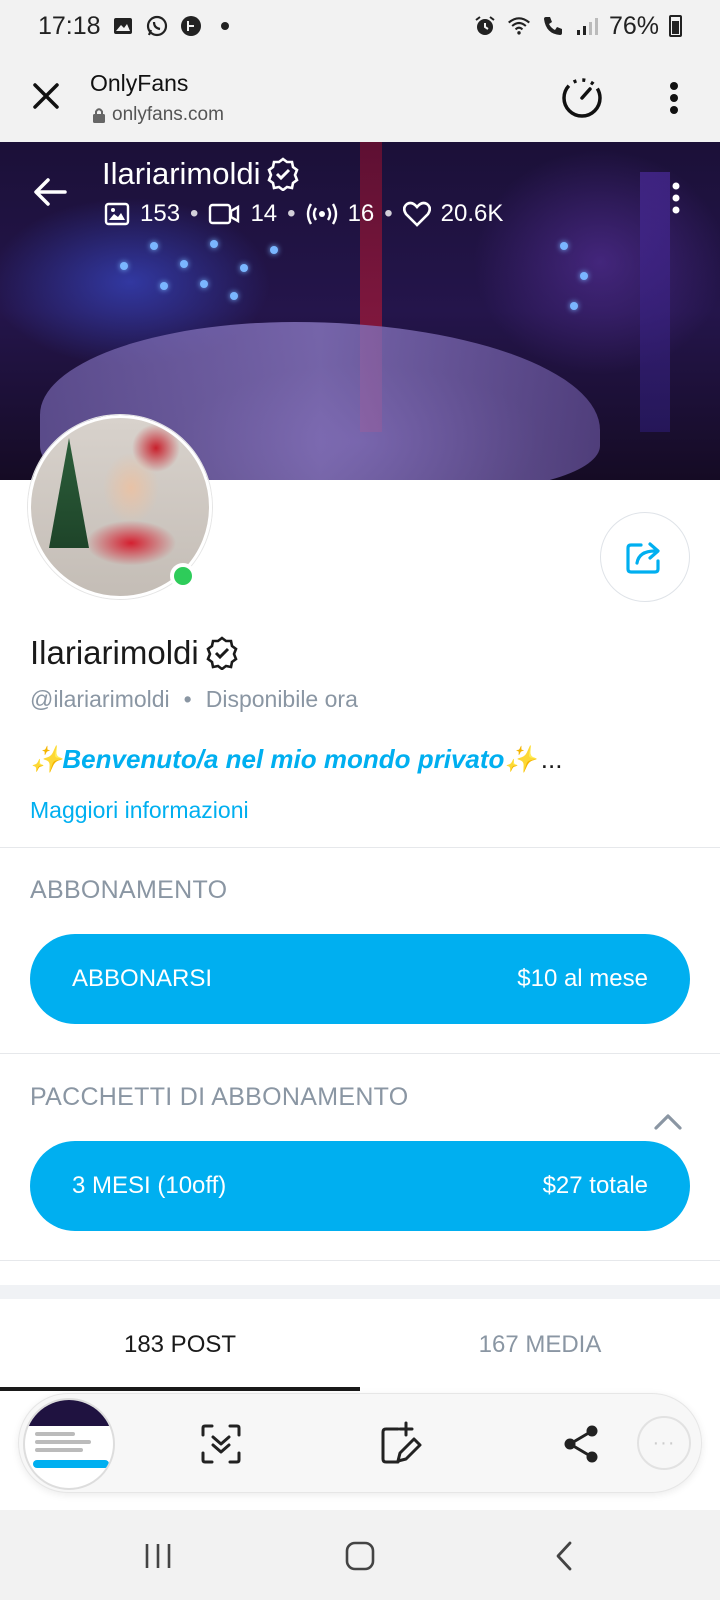 This screenshot has width=720, height=1600. What do you see at coordinates (160, 213) in the screenshot?
I see `photos-count: 153` at bounding box center [160, 213].